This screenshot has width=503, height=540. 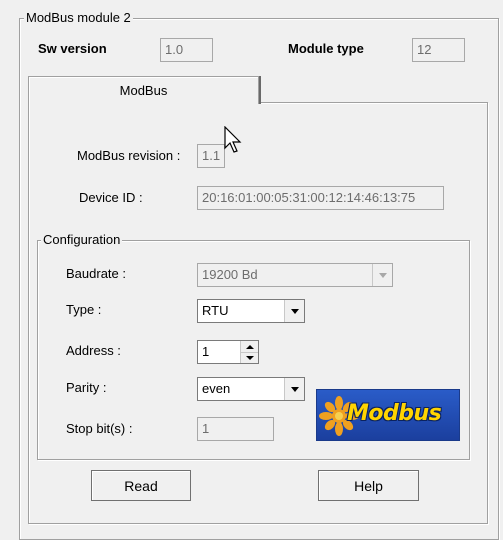 I want to click on help-button: Help, so click(x=368, y=485).